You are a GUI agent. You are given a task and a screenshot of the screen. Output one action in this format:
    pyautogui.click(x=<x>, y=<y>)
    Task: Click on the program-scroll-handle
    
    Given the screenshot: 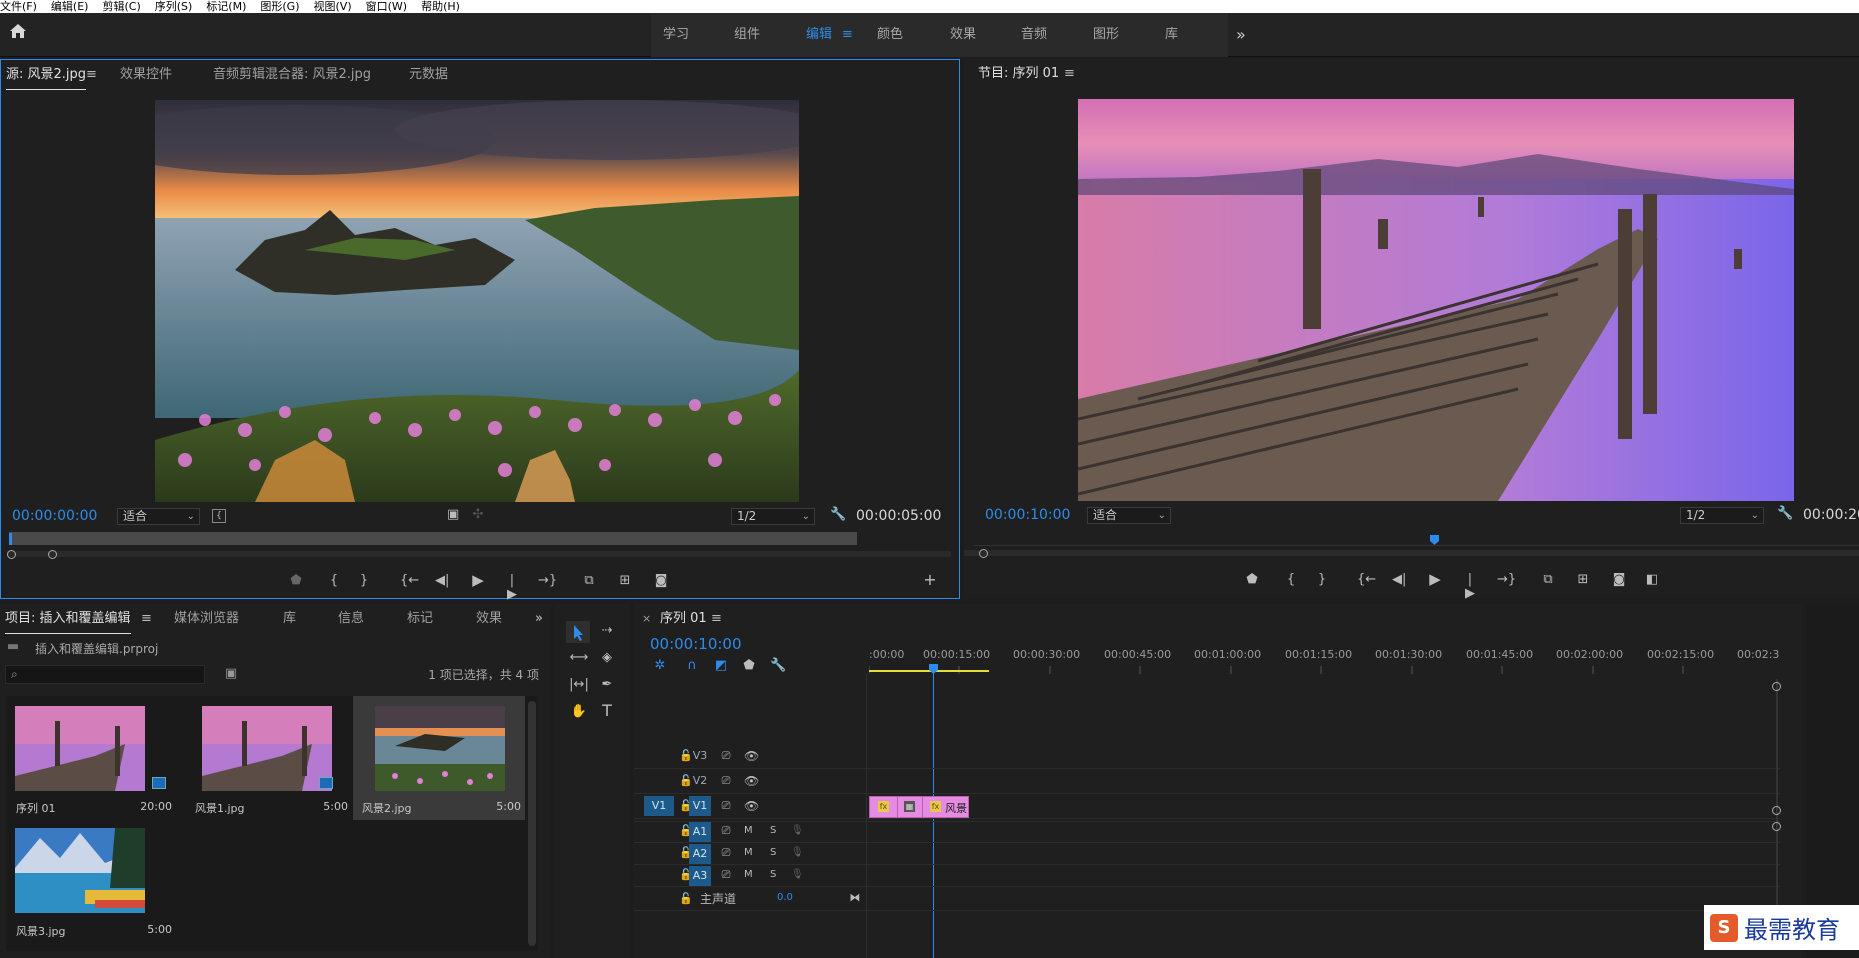 What is the action you would take?
    pyautogui.click(x=983, y=553)
    